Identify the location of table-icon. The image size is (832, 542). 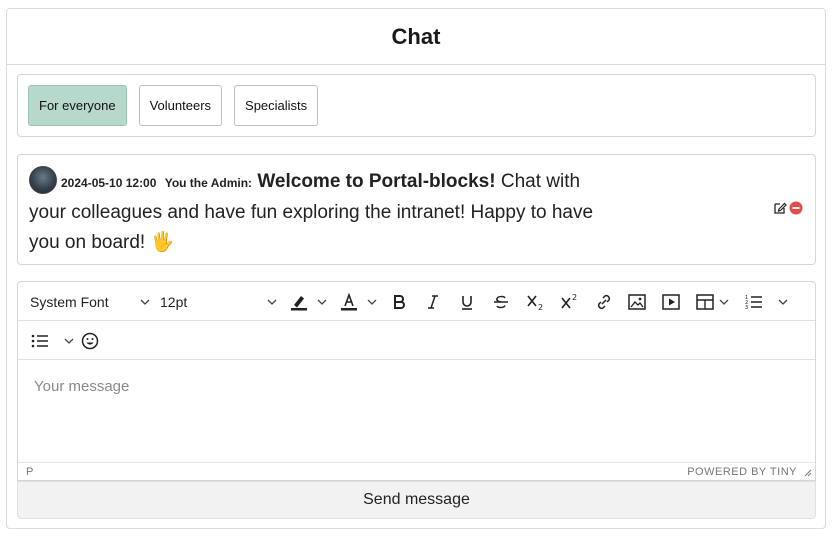
(705, 301).